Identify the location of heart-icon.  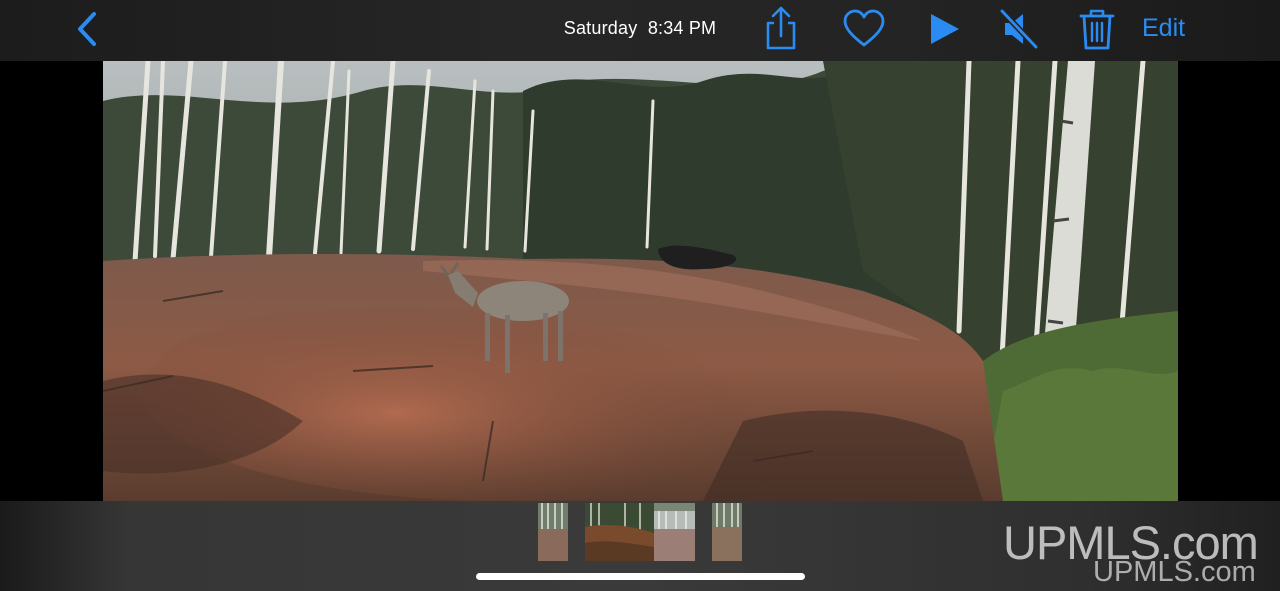
(864, 28).